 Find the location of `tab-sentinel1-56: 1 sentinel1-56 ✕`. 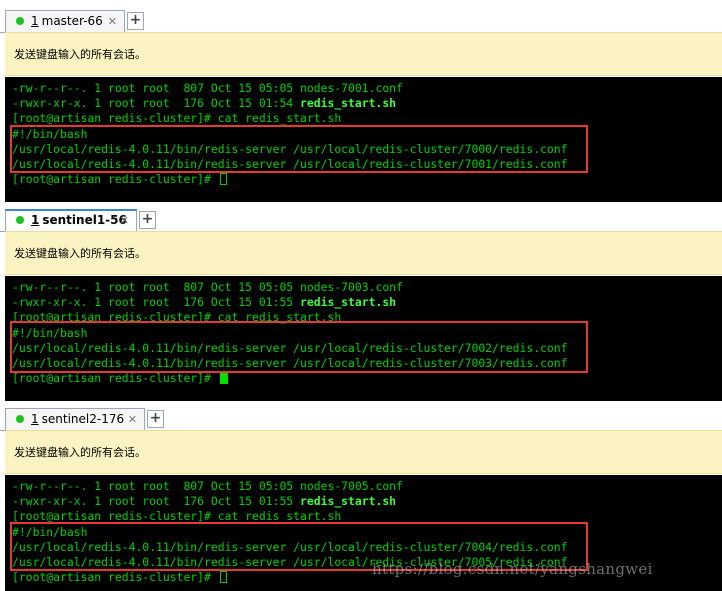

tab-sentinel1-56: 1 sentinel1-56 ✕ is located at coordinates (71, 220).